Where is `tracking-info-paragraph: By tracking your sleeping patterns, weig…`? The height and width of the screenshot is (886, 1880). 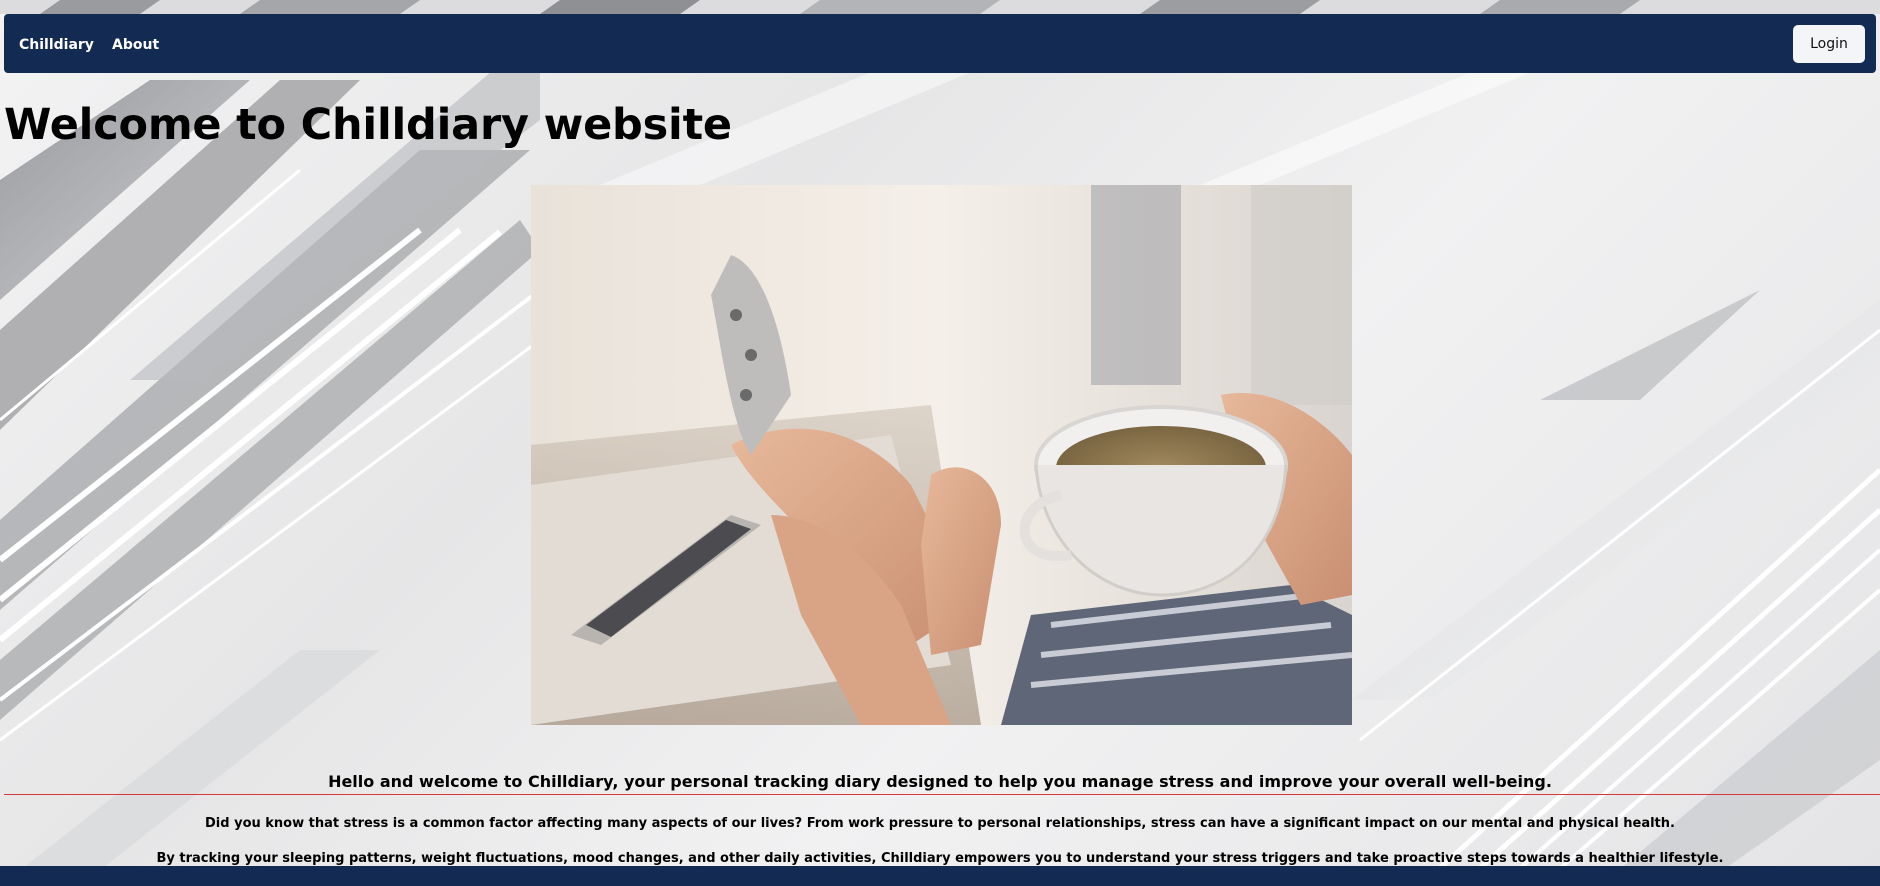
tracking-info-paragraph: By tracking your sleeping patterns, weig… is located at coordinates (940, 858).